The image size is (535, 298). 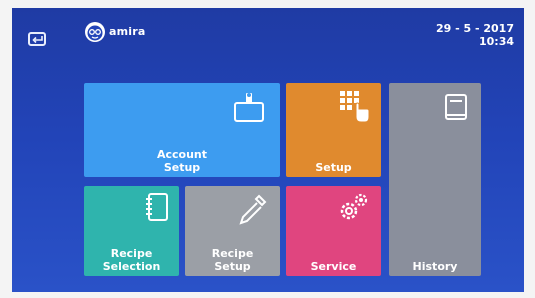 I want to click on brand-name: amira, so click(x=127, y=31).